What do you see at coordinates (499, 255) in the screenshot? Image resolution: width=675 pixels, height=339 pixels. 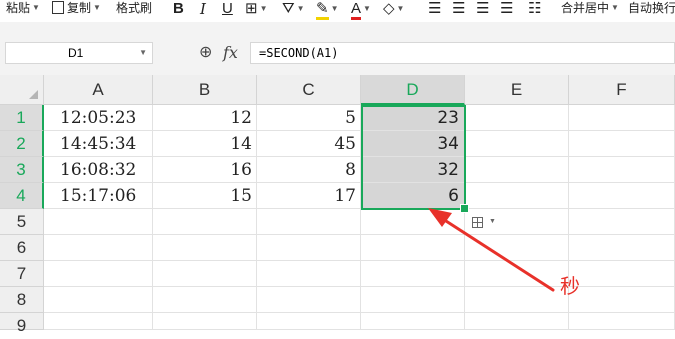 I see `arrow-line` at bounding box center [499, 255].